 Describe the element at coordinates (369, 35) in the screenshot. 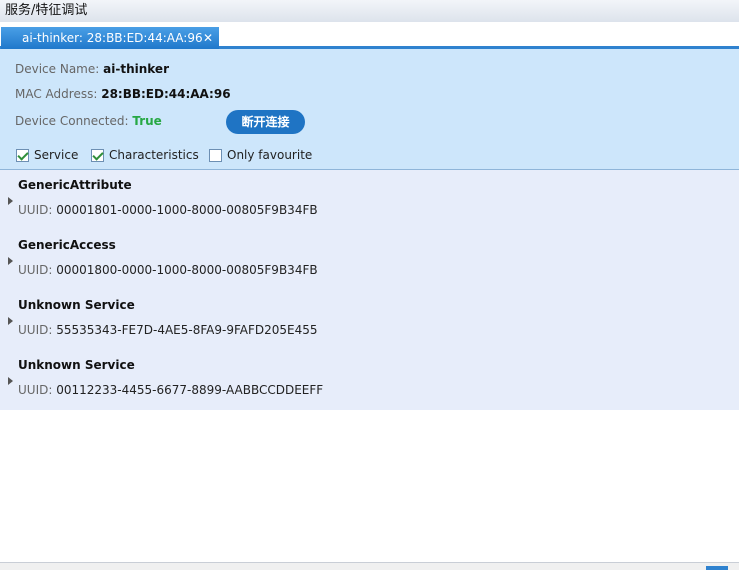

I see `tab-strip: ai-thinker: 28:BB:ED:44:AA:96 ✕` at that location.